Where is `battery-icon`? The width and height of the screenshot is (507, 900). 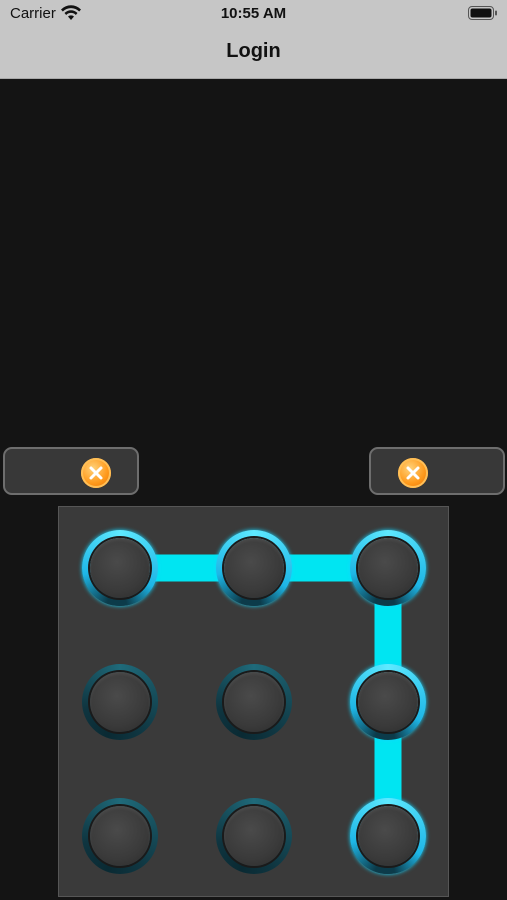
battery-icon is located at coordinates (482, 13).